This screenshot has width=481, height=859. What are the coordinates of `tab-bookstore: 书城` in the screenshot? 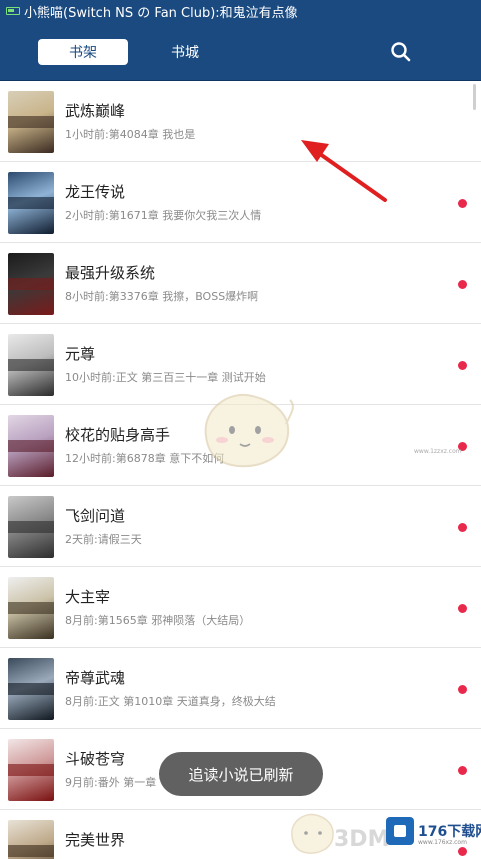 It's located at (185, 52).